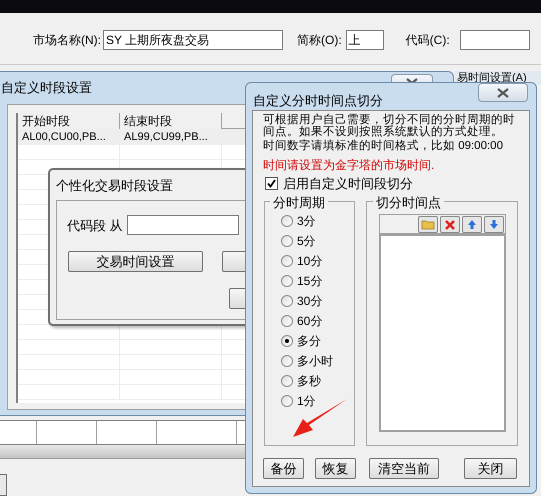 Image resolution: width=541 pixels, height=496 pixels. I want to click on radio-label: 1分, so click(306, 401).